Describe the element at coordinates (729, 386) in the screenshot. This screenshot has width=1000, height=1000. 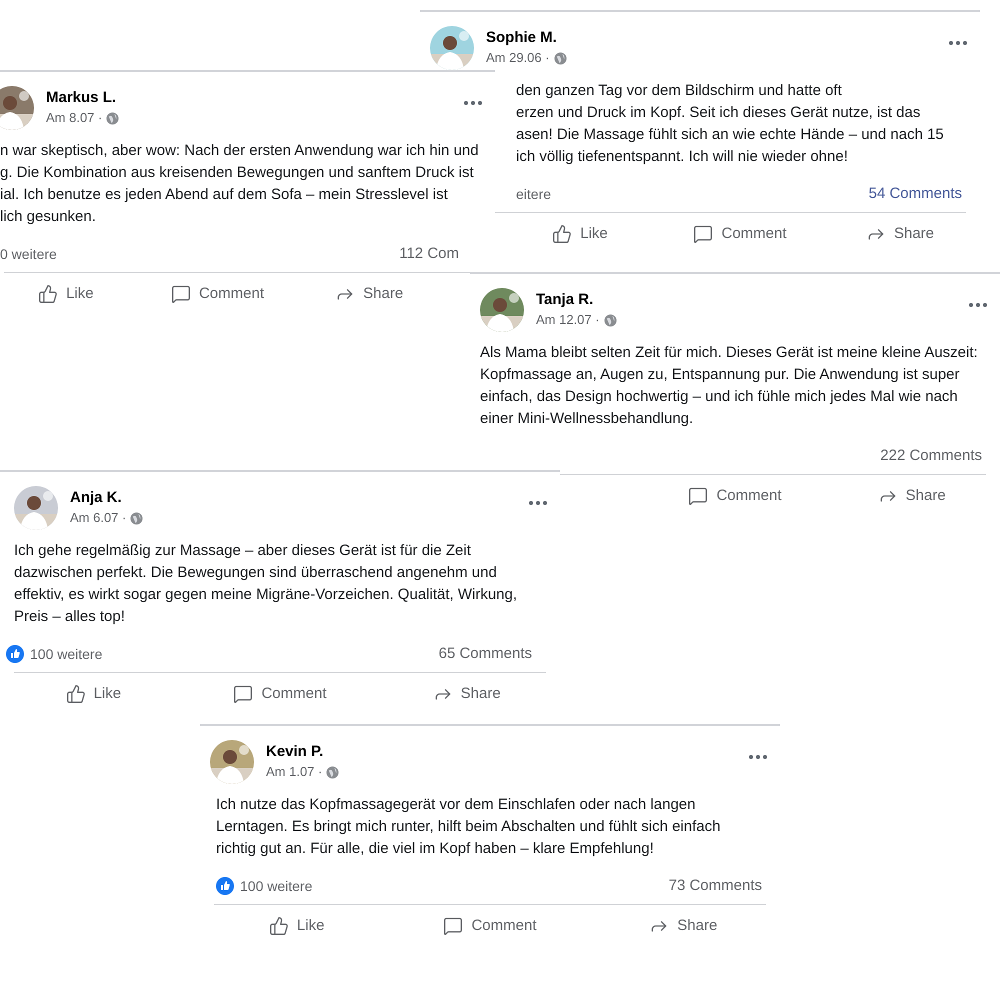
I see `post-text: Als Mama bleibt selten Zeit für mich. Dieses Gerät ist meine kleine Auszeit: Kopfmassage an, Augen zu, Entspannung pur. Die Anwendung ist super einfach, das Design hochwertig – und ich fühle mich jedes Mal wie nach einer Mini-Wellnessbehandlung.` at that location.